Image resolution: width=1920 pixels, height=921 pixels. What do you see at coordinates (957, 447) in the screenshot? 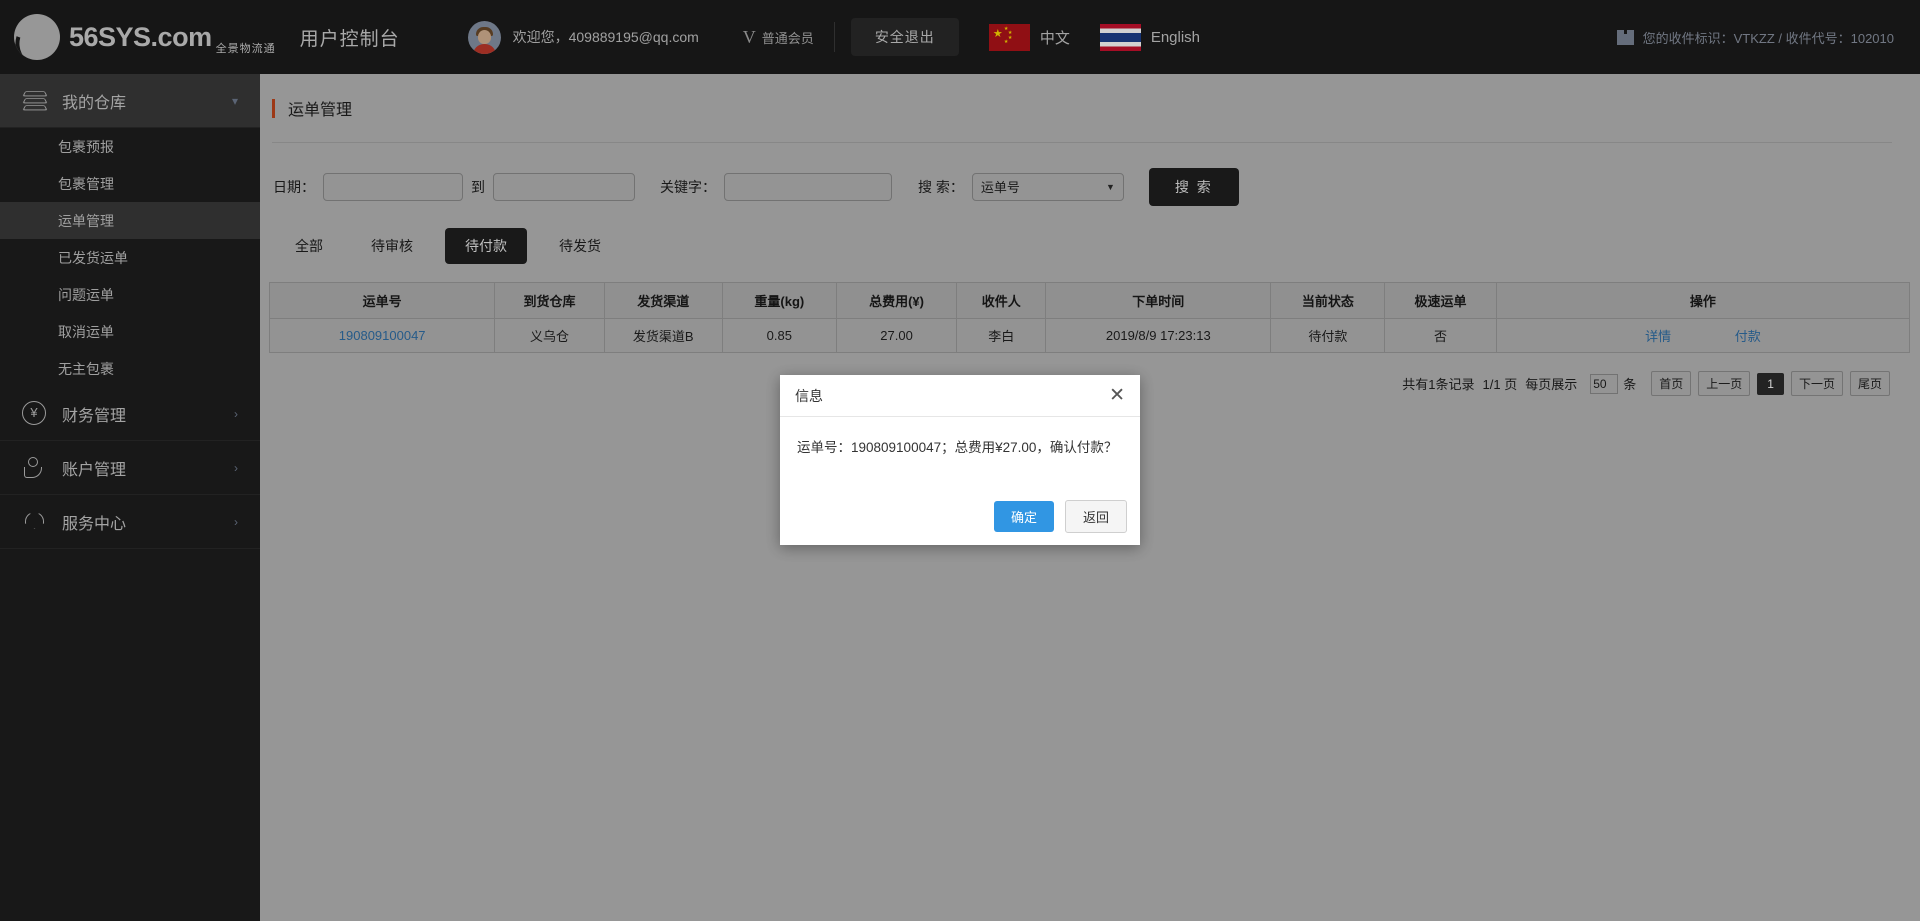
I see `modal-message: 运单号：190809100047；总费用¥27.00，确认付款？` at bounding box center [957, 447].